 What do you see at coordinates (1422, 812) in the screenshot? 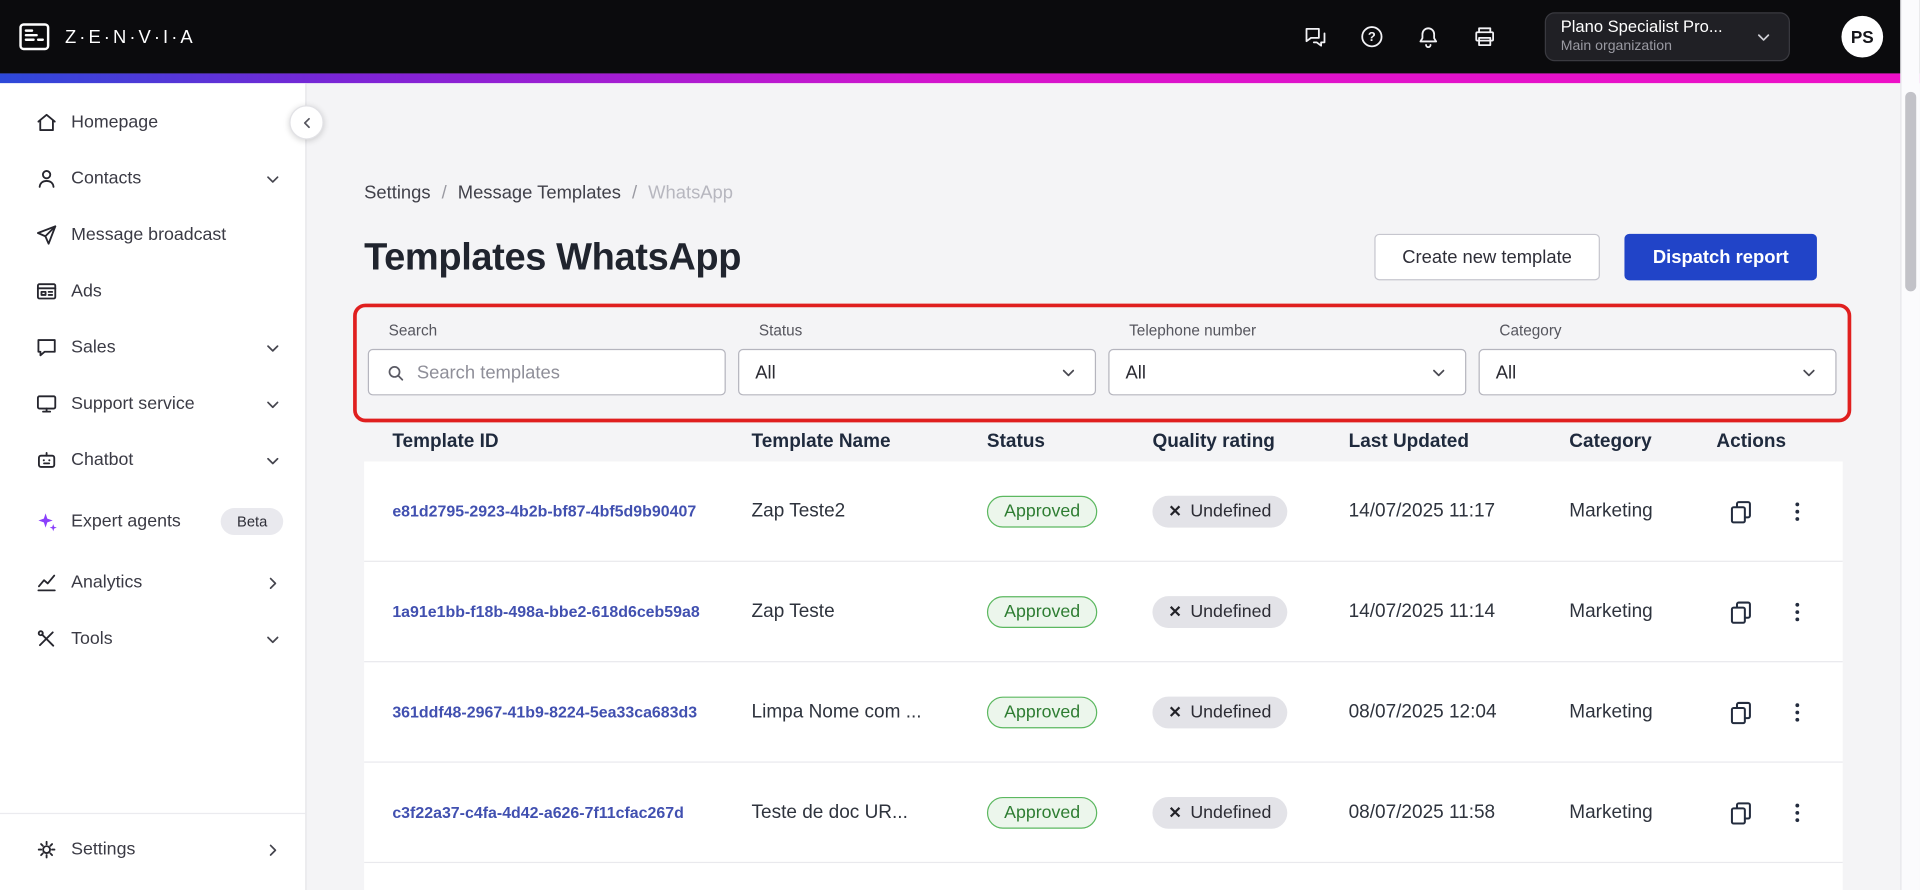
I see `last-updated: 08/07/2025 11:58` at bounding box center [1422, 812].